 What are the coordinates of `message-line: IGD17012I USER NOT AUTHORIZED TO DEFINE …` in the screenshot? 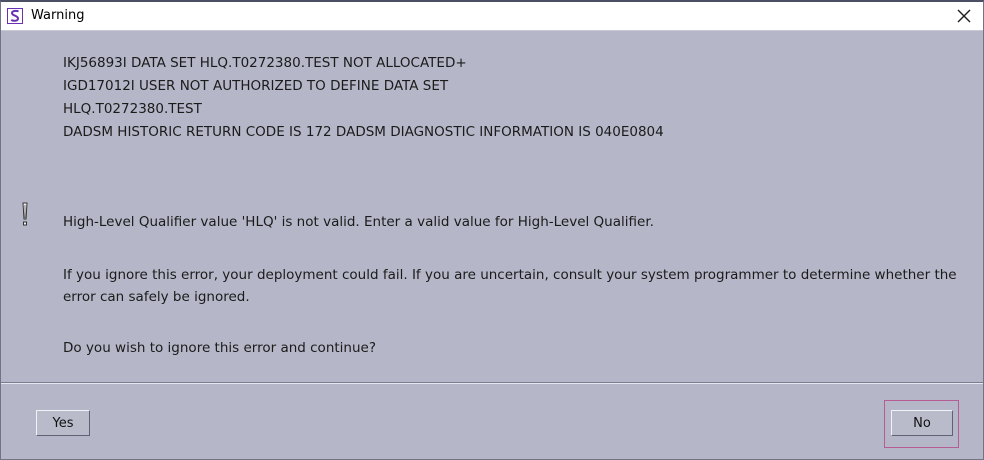 It's located at (256, 86).